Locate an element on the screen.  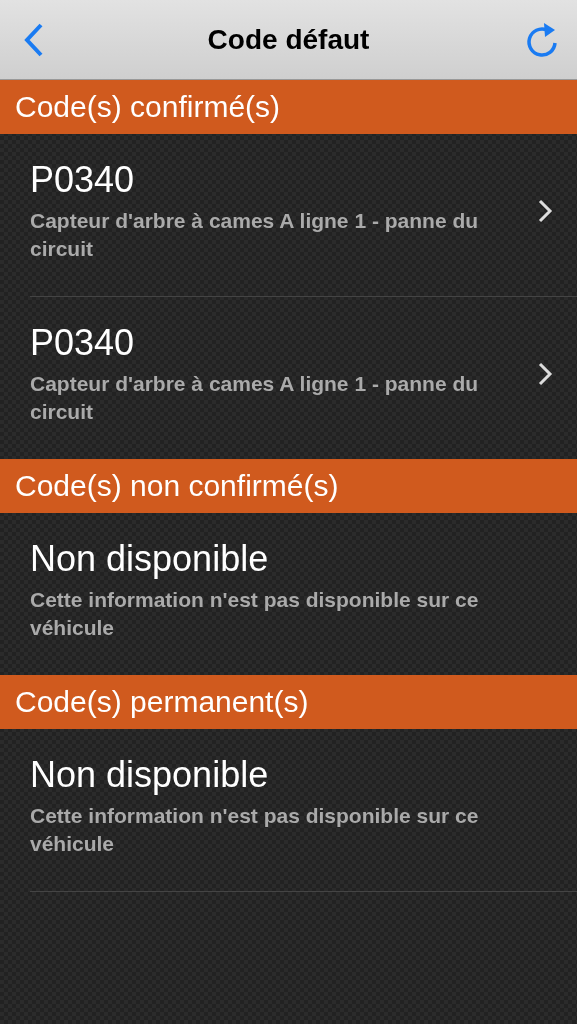
section-header: Code(s) confirmé(s) is located at coordinates (288, 107).